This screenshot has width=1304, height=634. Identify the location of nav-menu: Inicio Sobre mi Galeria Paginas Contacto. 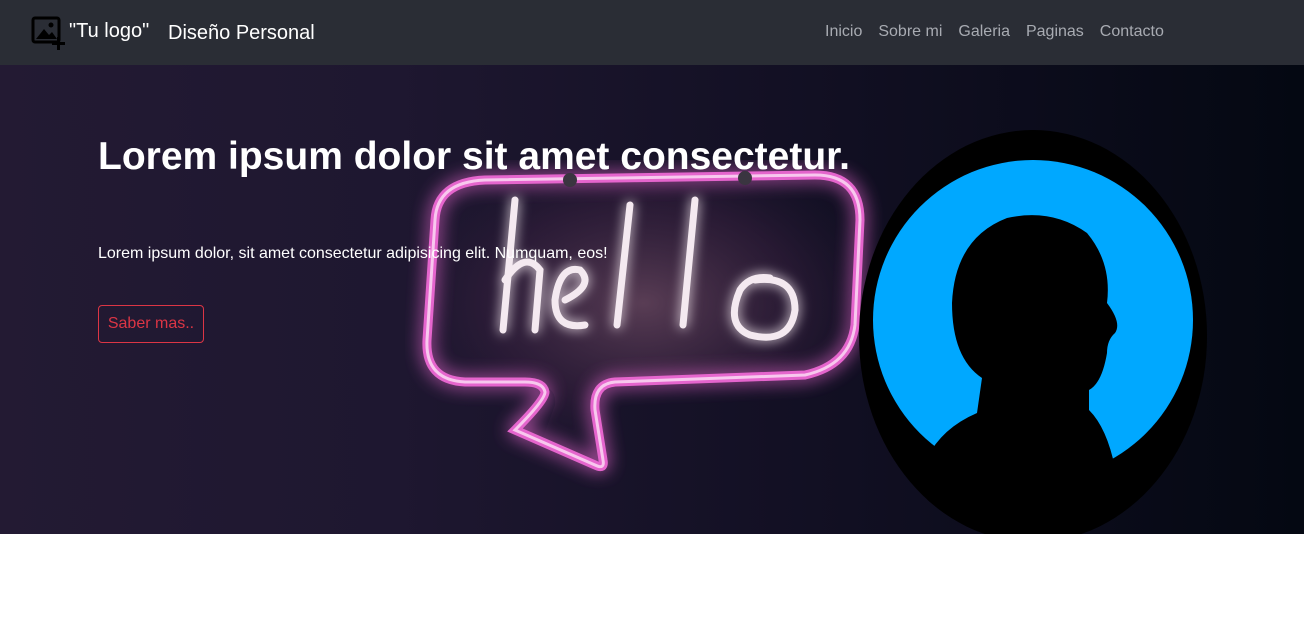
(994, 33).